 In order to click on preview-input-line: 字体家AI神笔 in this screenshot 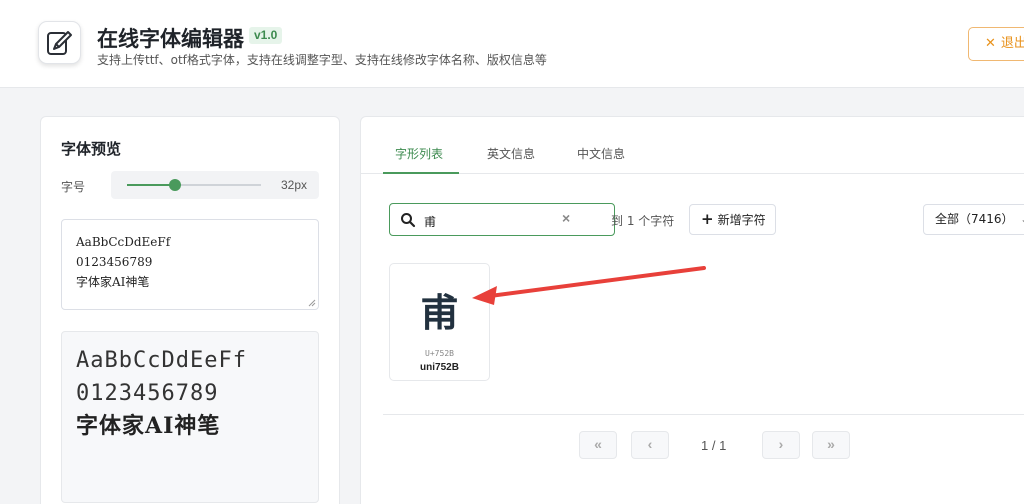, I will do `click(113, 282)`.